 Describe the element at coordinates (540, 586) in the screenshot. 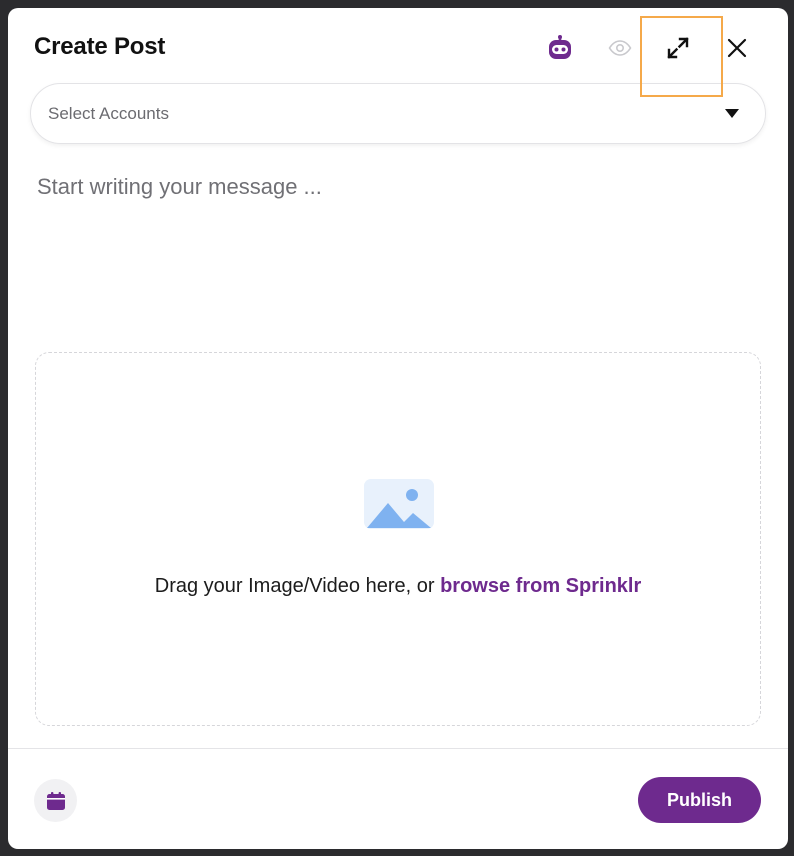

I see `browse-sprinklr-link: browse from Sprinklr` at that location.